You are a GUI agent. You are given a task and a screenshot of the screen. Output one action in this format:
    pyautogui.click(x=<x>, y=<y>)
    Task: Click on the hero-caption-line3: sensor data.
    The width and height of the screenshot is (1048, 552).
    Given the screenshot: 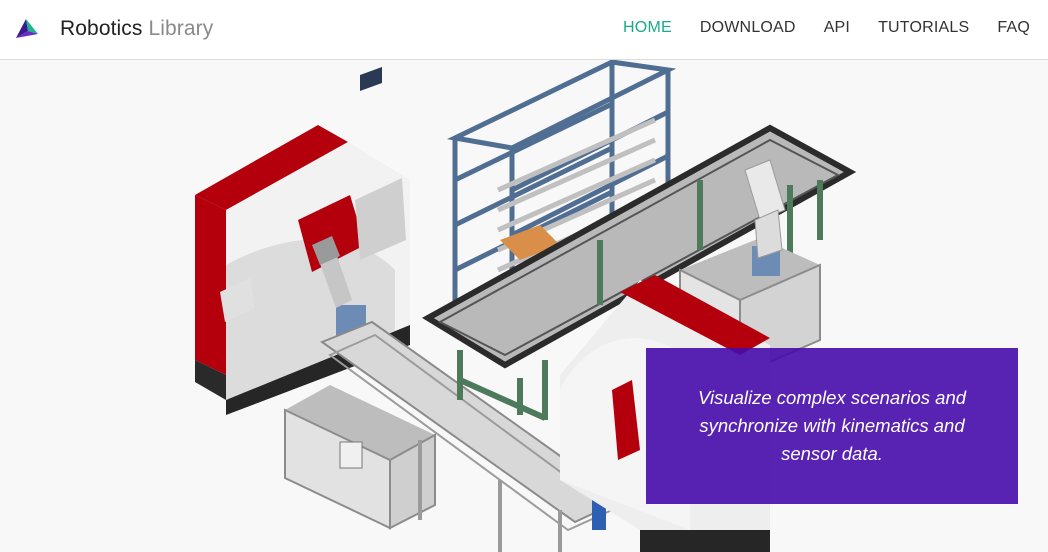 What is the action you would take?
    pyautogui.click(x=832, y=453)
    